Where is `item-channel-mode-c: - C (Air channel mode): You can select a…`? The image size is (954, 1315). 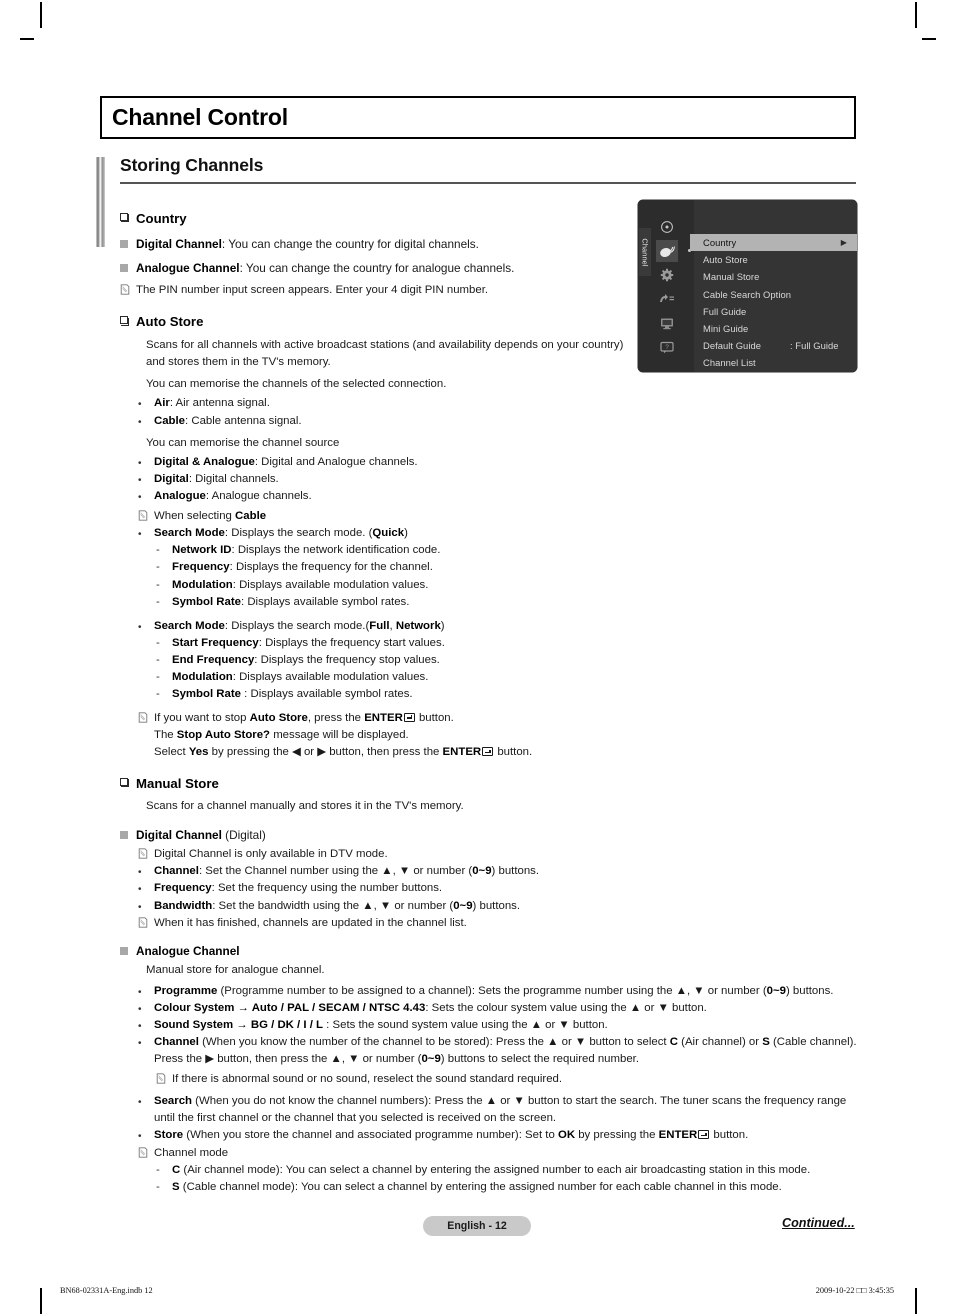
item-channel-mode-c: - C (Air channel mode): You can select a… is located at coordinates (508, 1170).